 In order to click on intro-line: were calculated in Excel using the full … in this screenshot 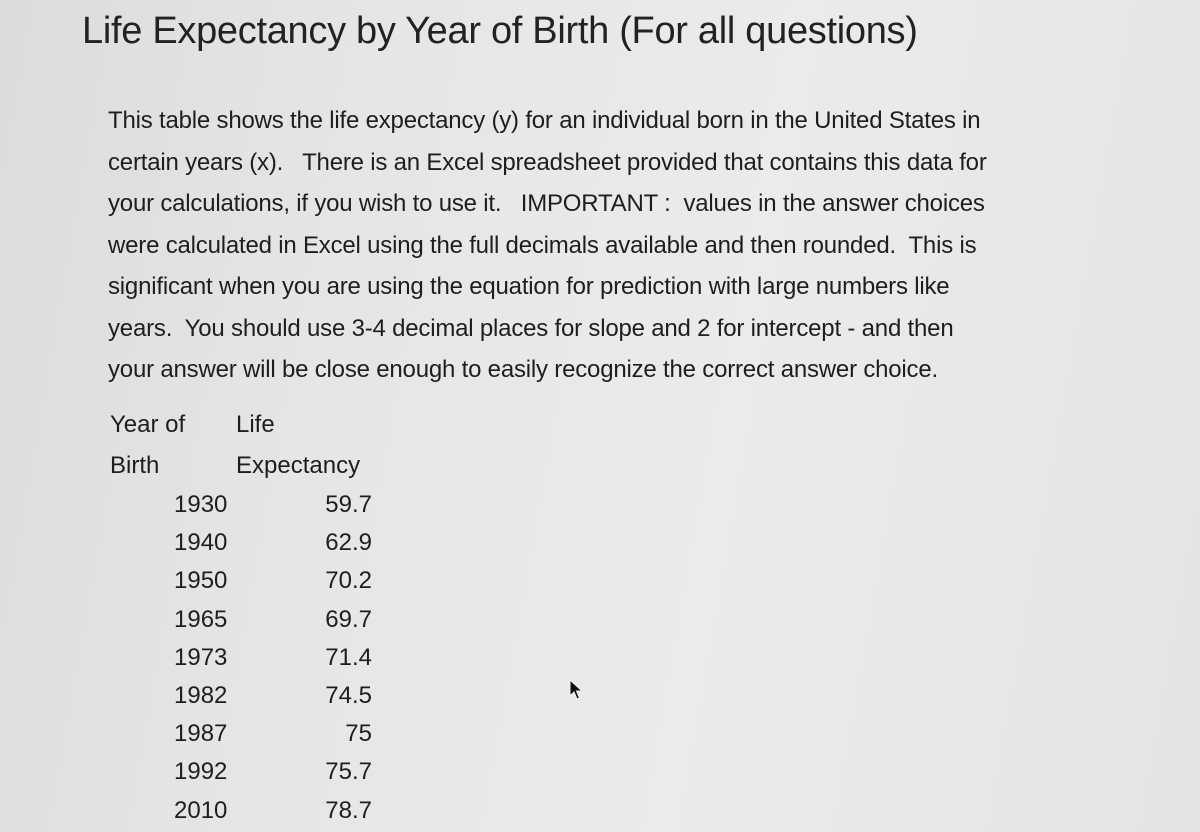, I will do `click(542, 245)`.